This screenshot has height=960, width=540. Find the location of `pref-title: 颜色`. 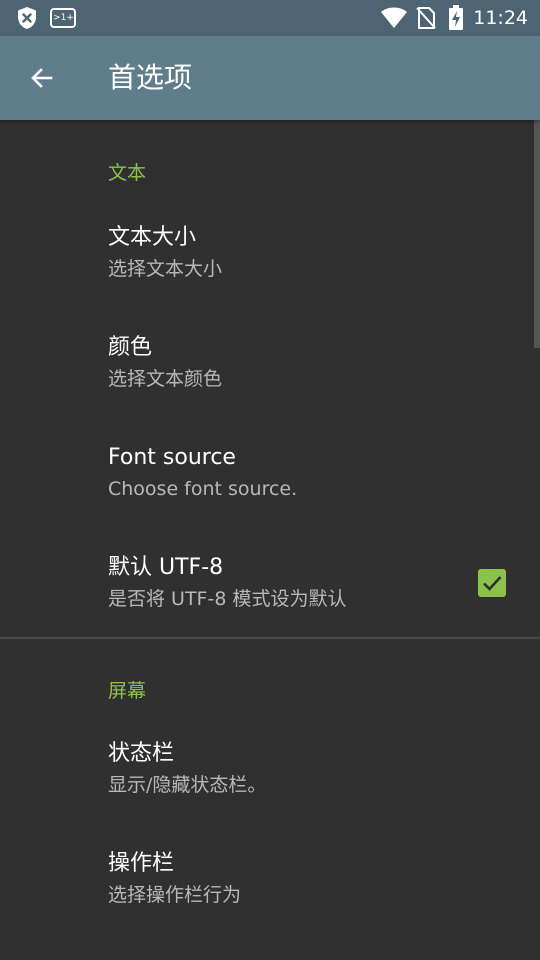

pref-title: 颜色 is located at coordinates (130, 347).